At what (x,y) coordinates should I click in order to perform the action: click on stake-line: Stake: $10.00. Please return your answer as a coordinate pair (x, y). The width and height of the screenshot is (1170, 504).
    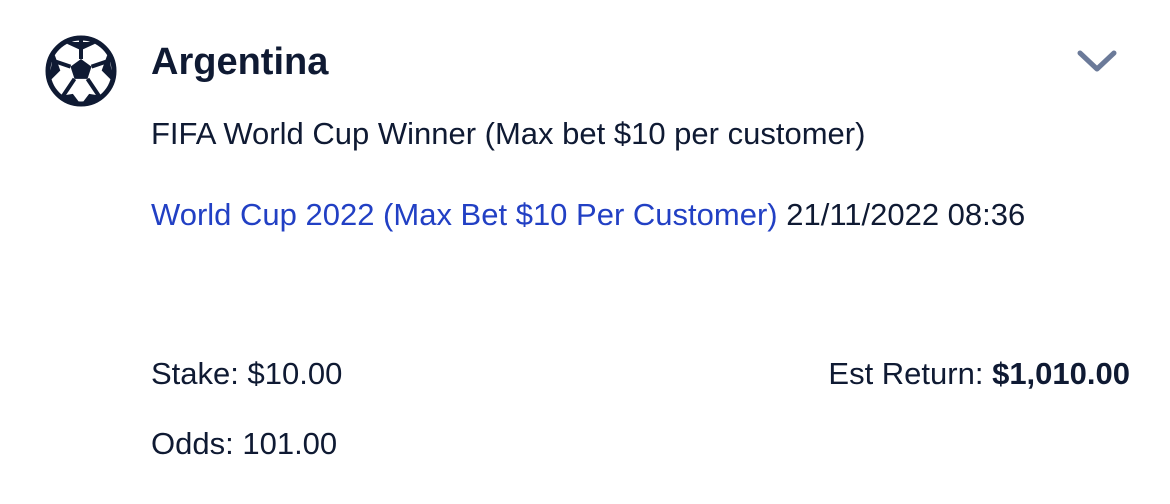
    Looking at the image, I should click on (246, 374).